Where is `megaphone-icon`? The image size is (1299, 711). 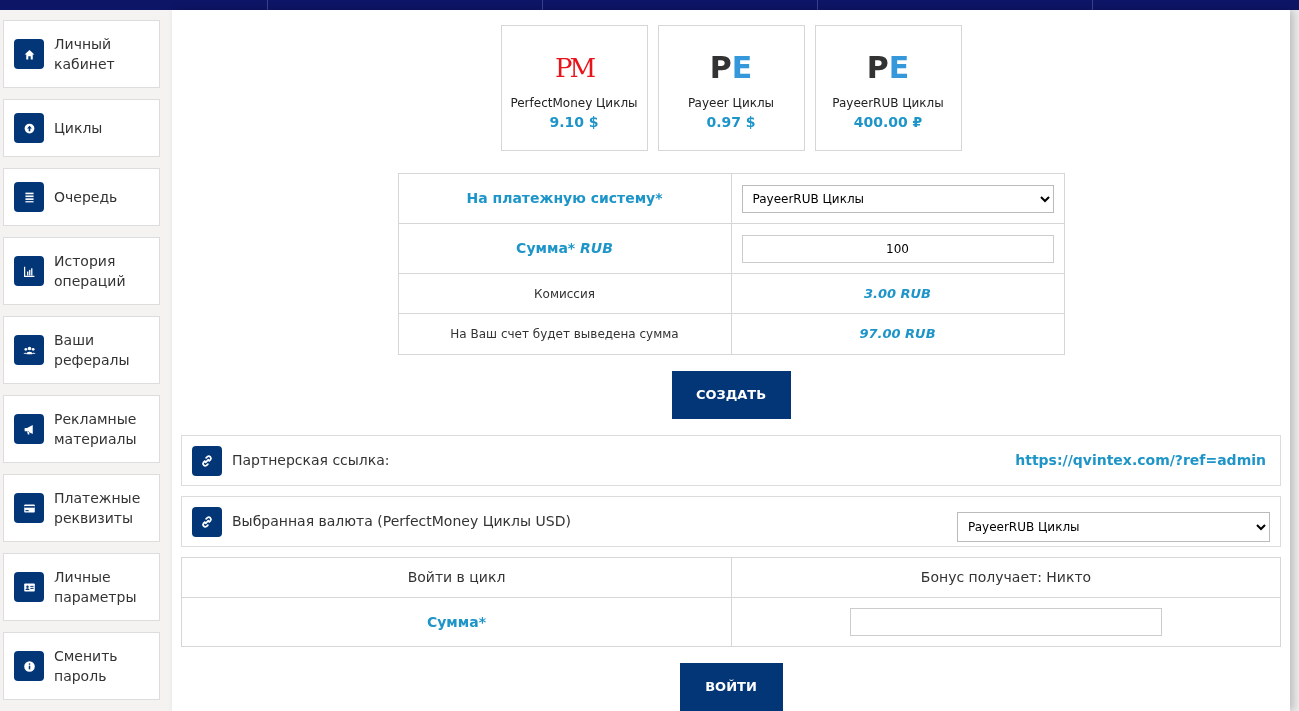
megaphone-icon is located at coordinates (29, 429).